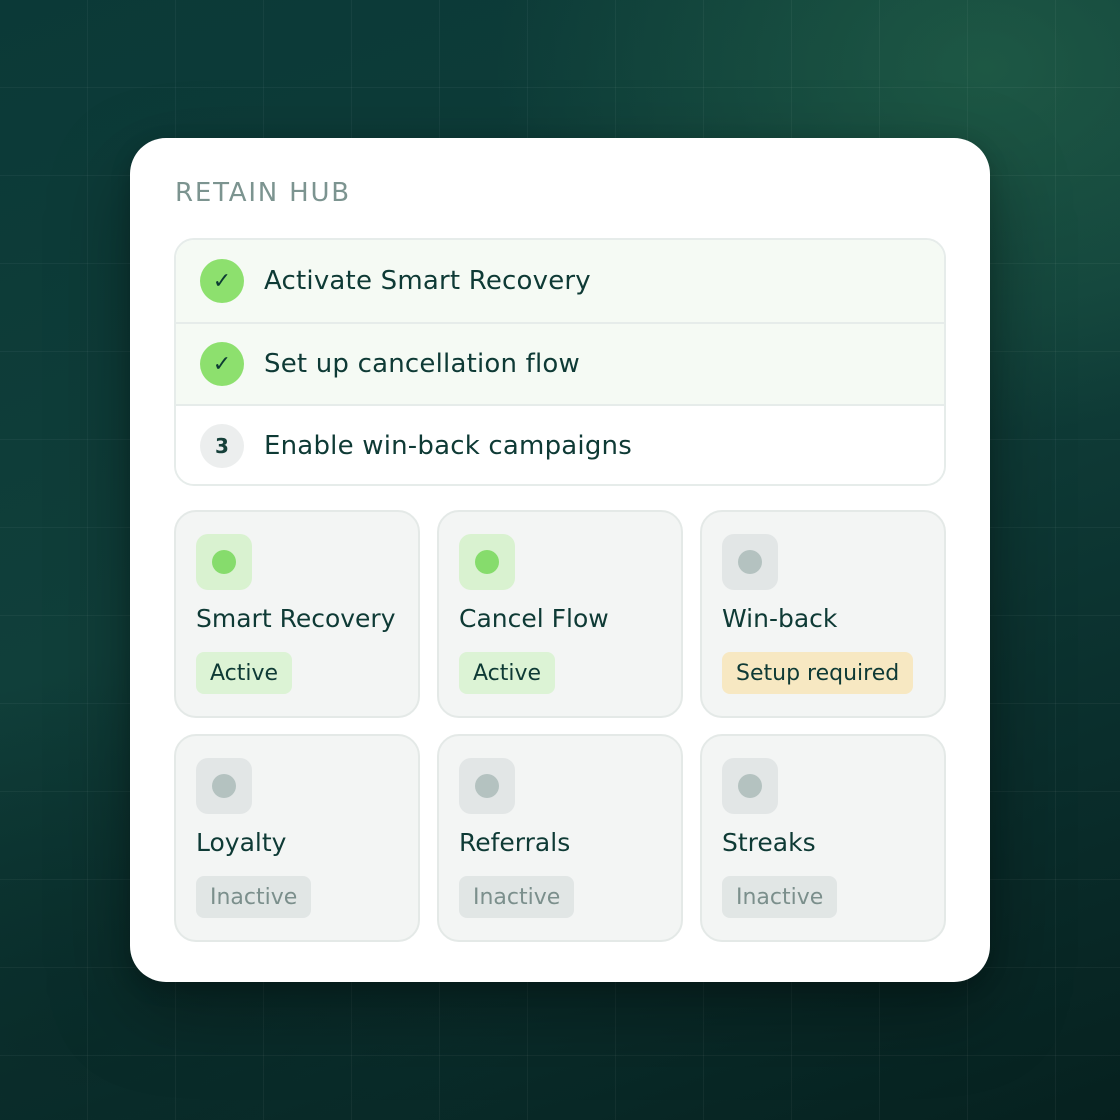 This screenshot has height=1120, width=1120. I want to click on step-label: Activate Smart Recovery, so click(427, 281).